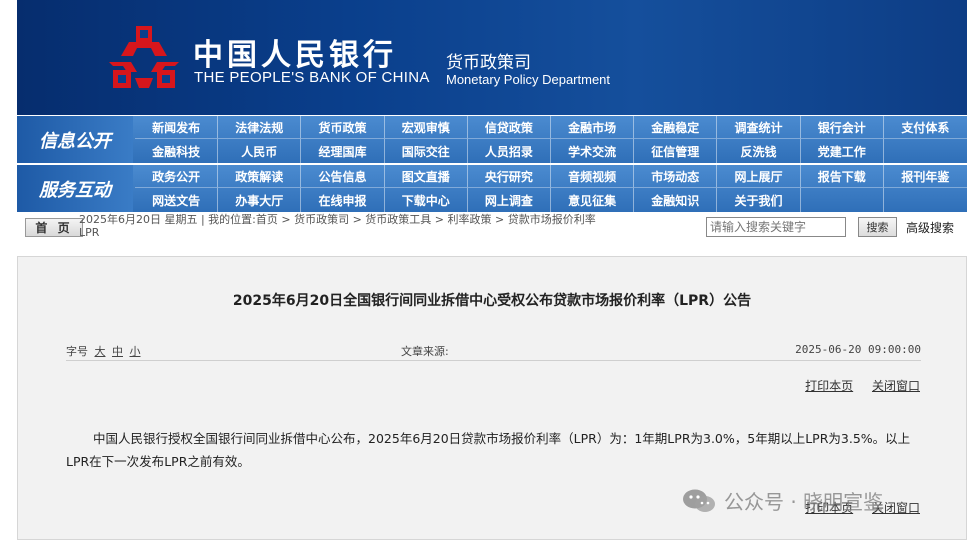 The height and width of the screenshot is (543, 969). What do you see at coordinates (509, 176) in the screenshot?
I see `nav-item: 央行研究` at bounding box center [509, 176].